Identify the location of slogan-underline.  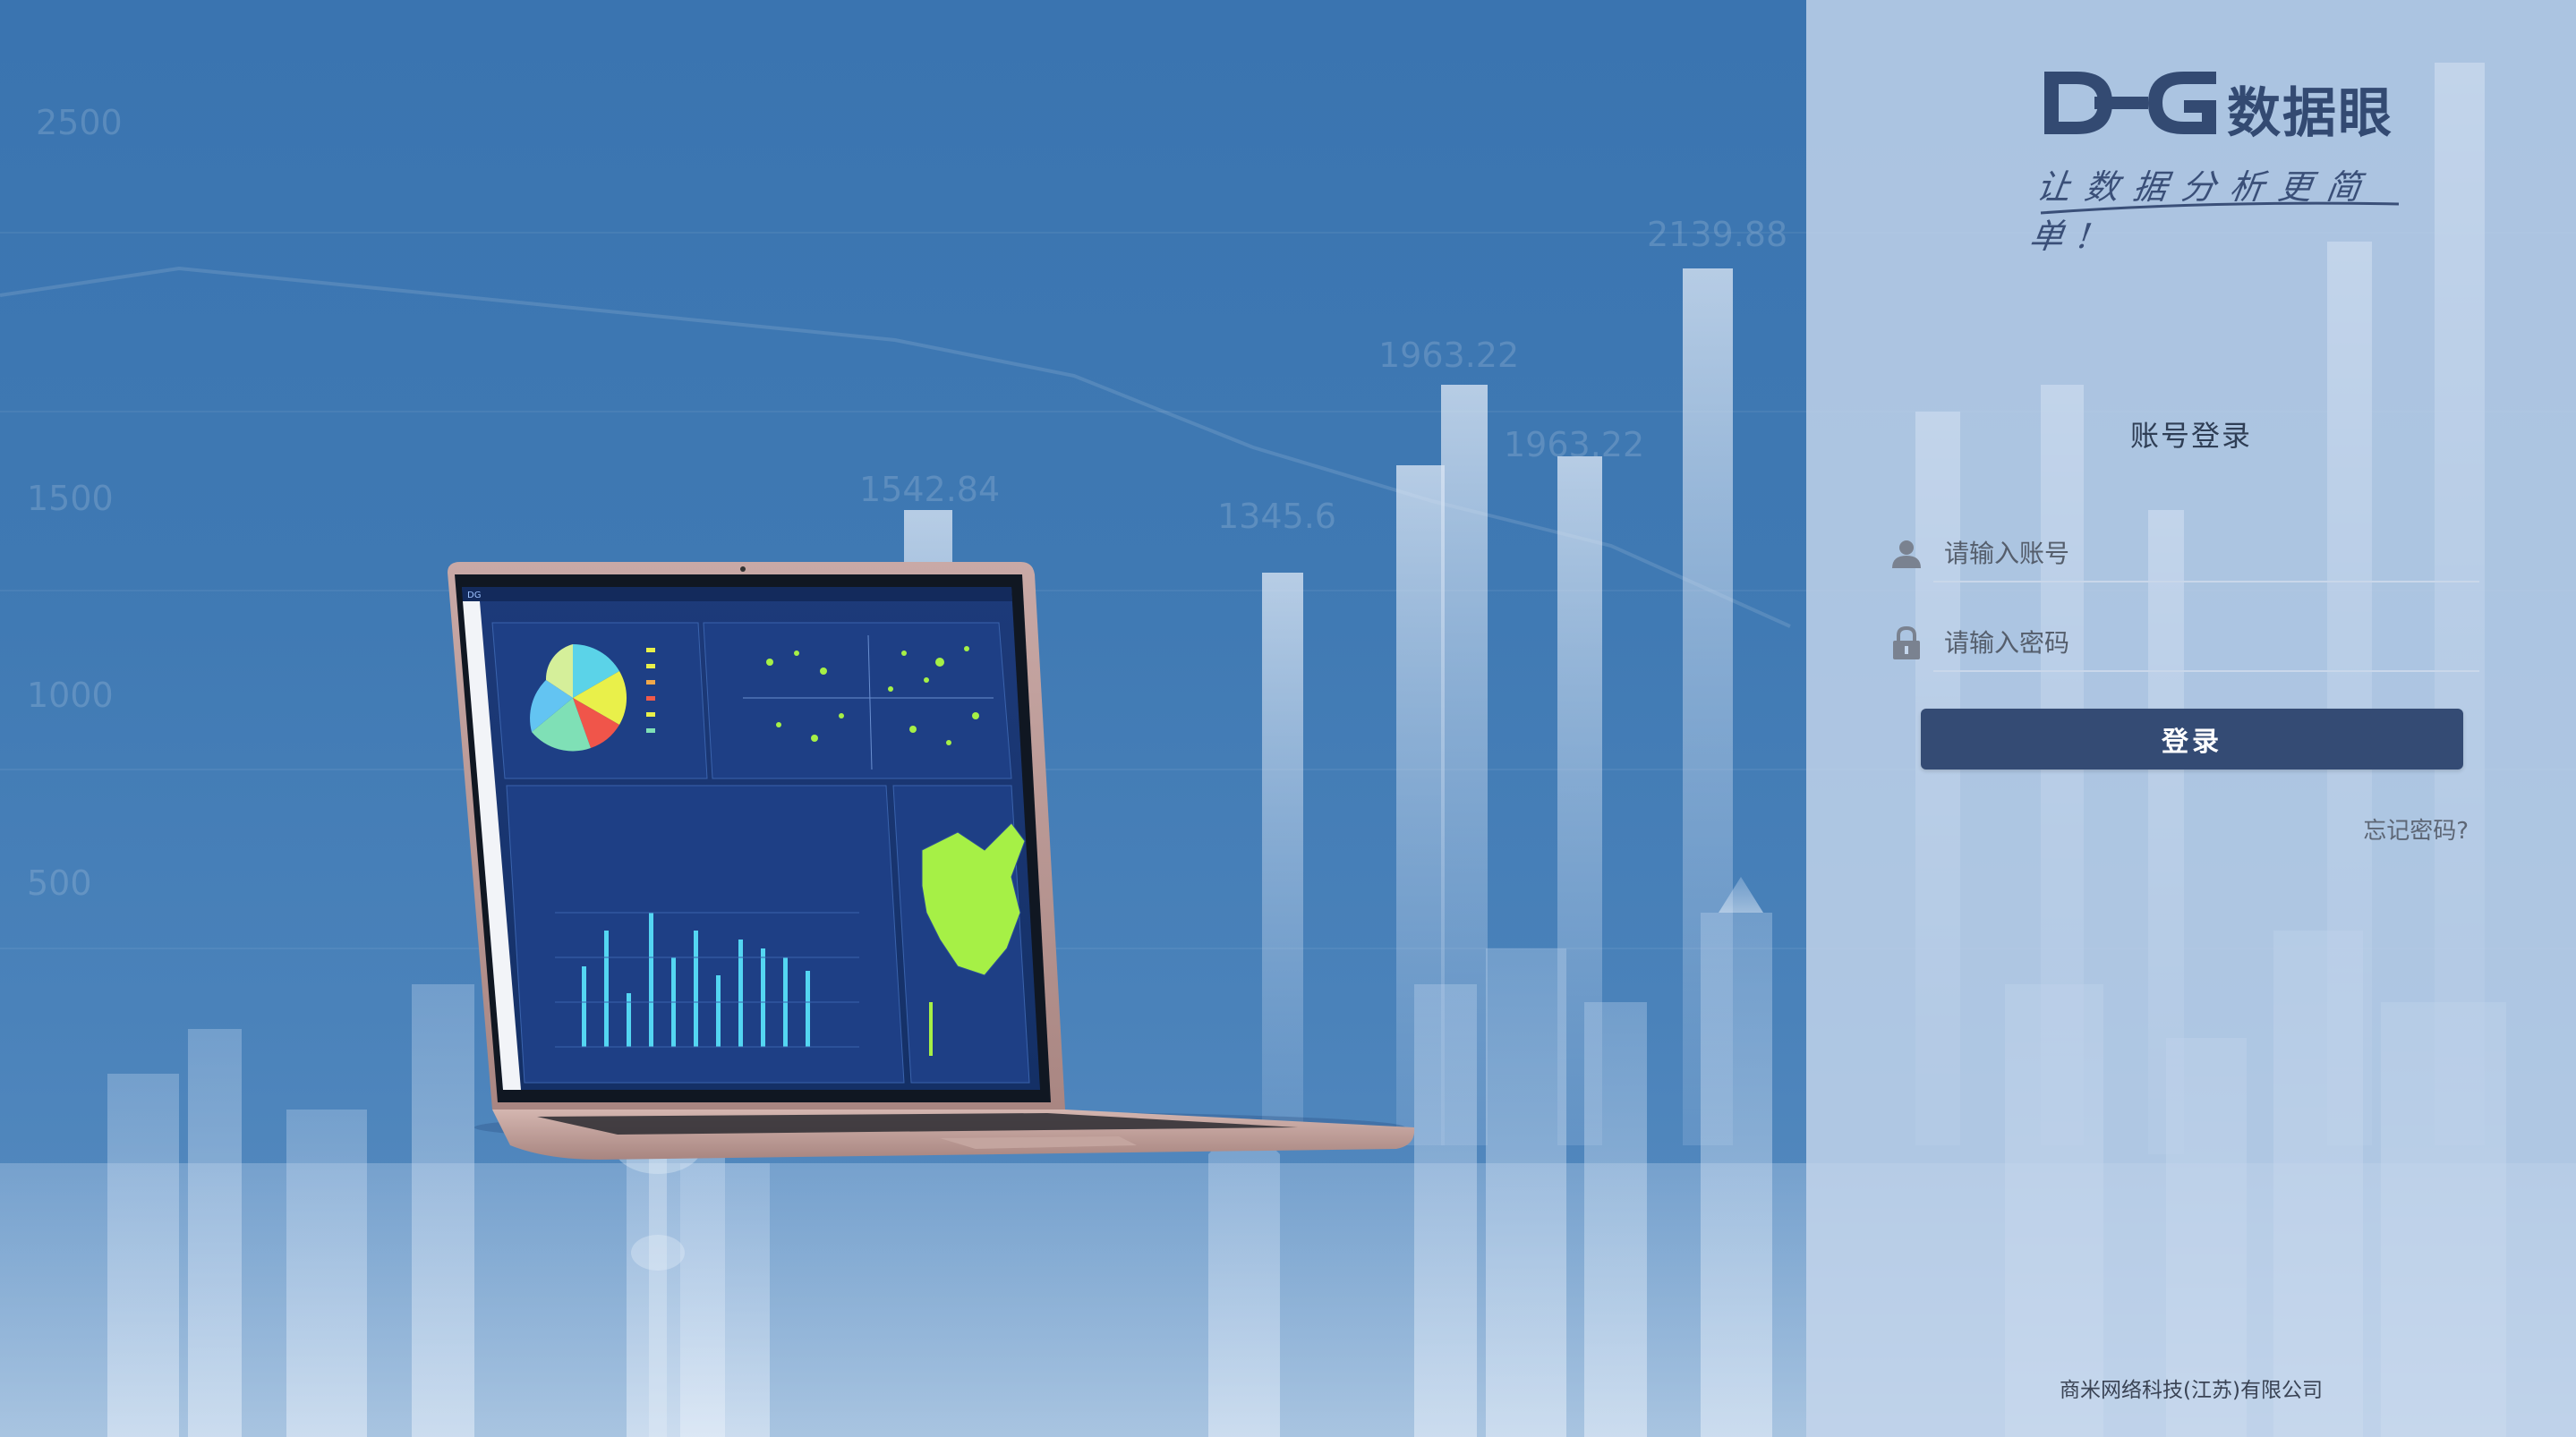
(2220, 208).